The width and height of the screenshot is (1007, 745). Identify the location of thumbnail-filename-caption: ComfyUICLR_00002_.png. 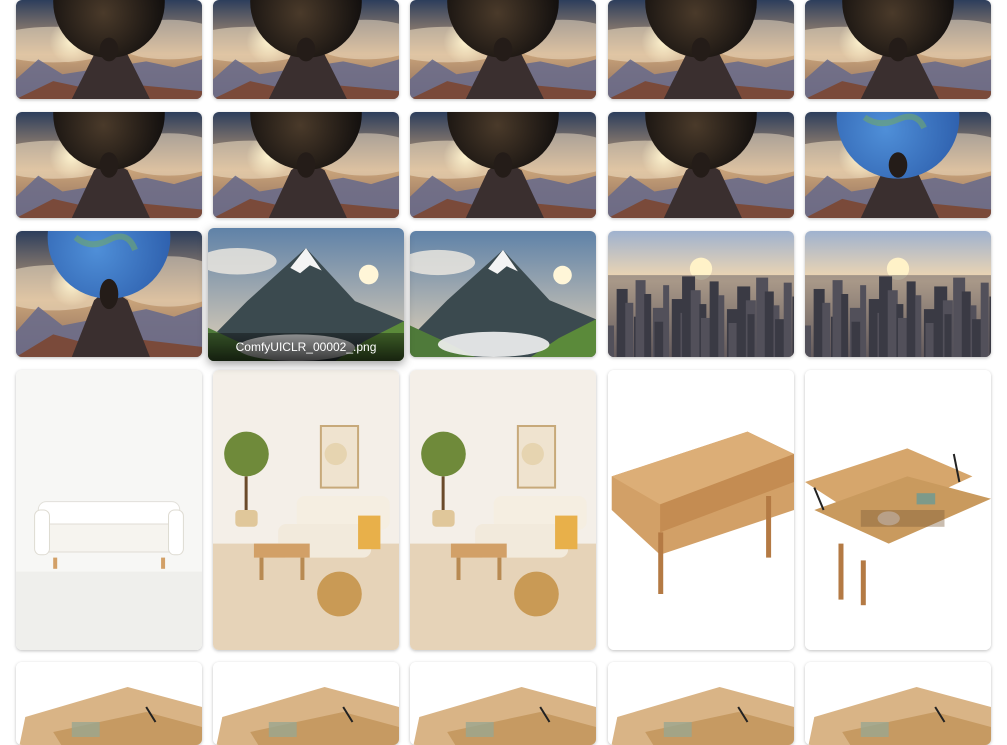
(306, 347).